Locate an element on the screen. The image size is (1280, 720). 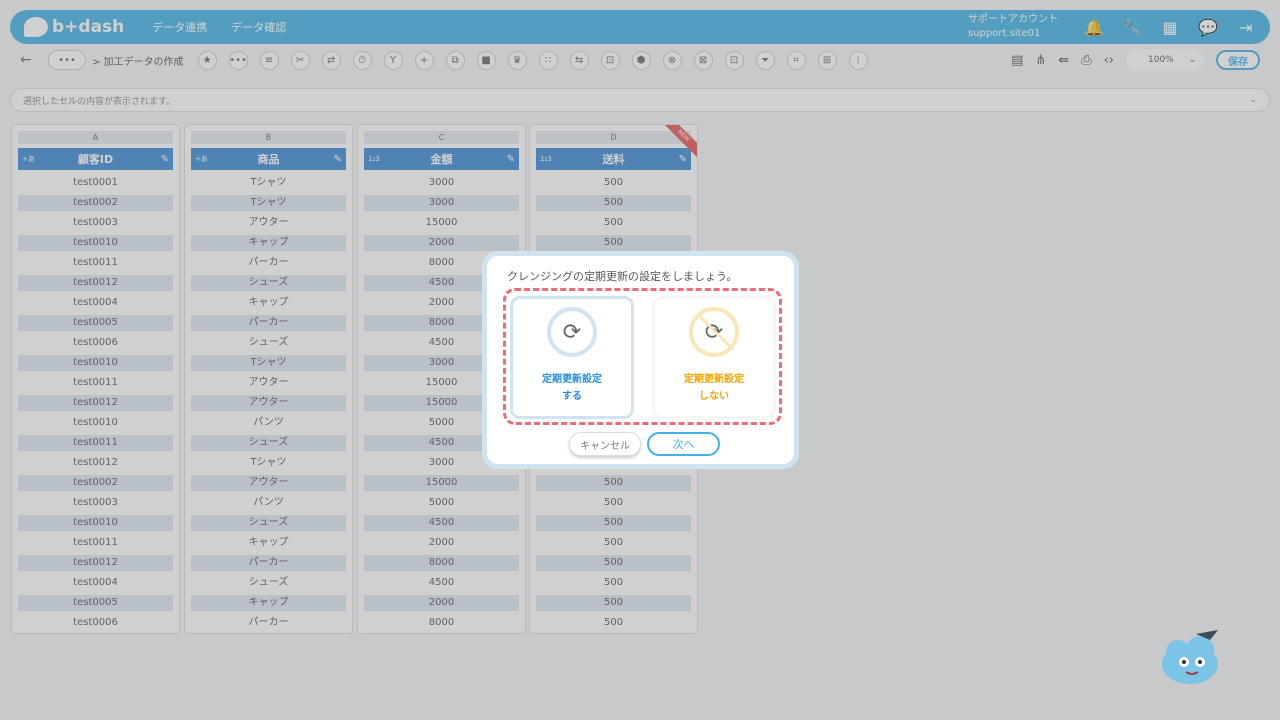
refresh-disabled-icon: ⟳ is located at coordinates (714, 332).